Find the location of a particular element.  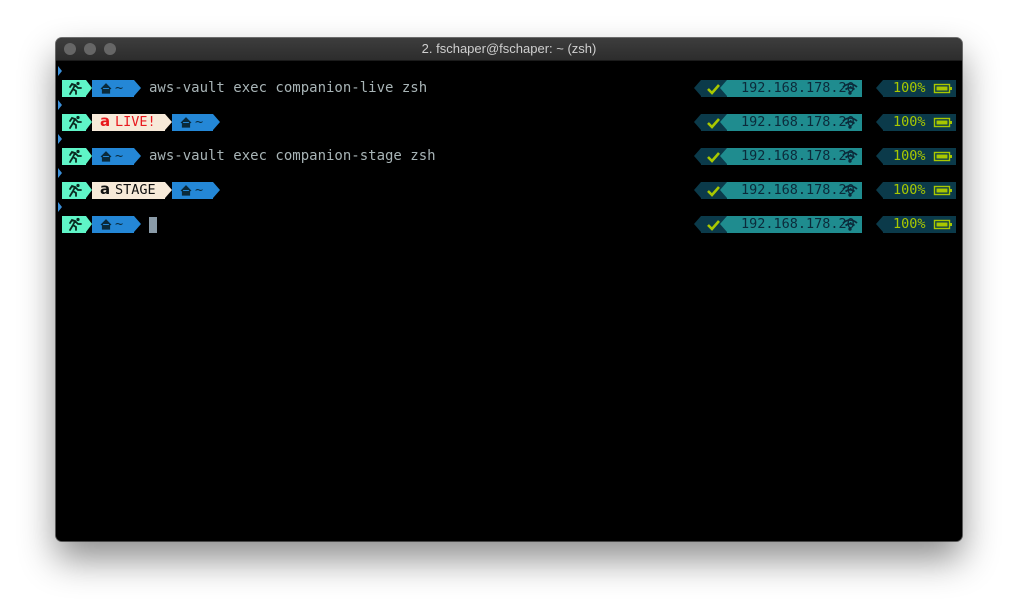

aws-profile-label: LIVE! is located at coordinates (135, 122).